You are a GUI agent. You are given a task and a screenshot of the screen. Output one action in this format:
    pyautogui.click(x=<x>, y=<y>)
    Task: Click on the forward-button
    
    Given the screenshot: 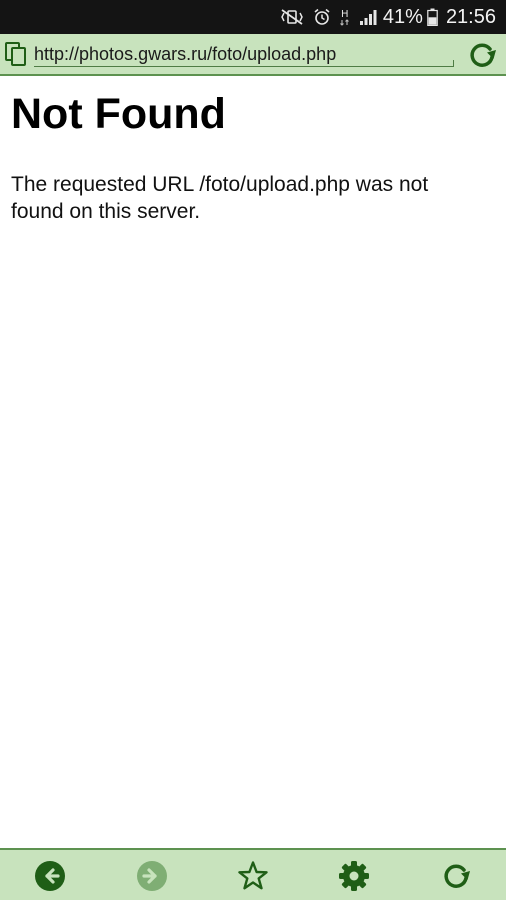 What is the action you would take?
    pyautogui.click(x=152, y=876)
    